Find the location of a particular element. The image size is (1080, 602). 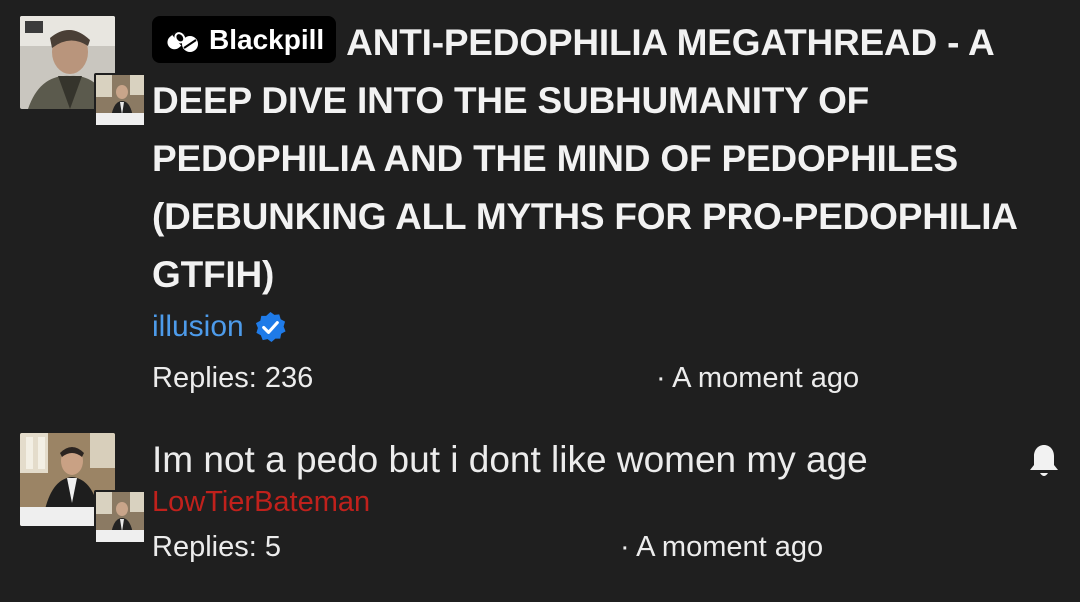

meta-row: Replies: 5 · A moment ago is located at coordinates (606, 551).